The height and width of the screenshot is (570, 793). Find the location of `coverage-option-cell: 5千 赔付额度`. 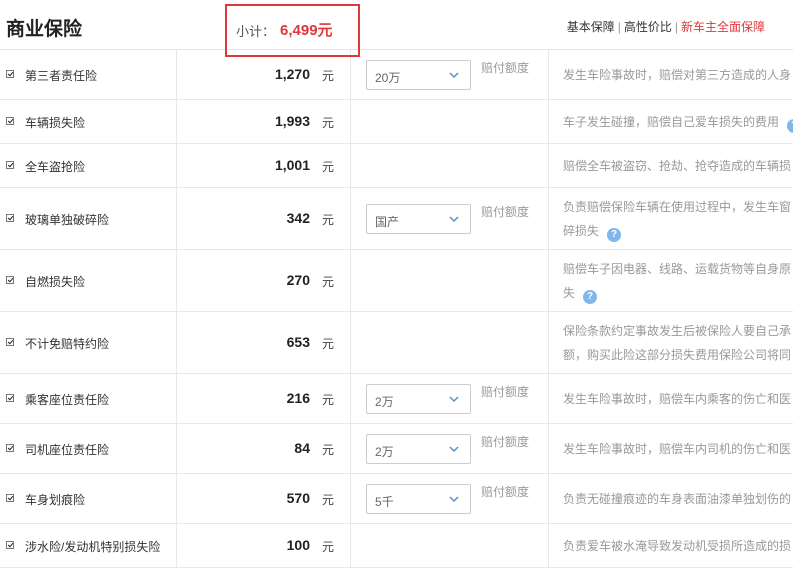

coverage-option-cell: 5千 赔付额度 is located at coordinates (450, 498).